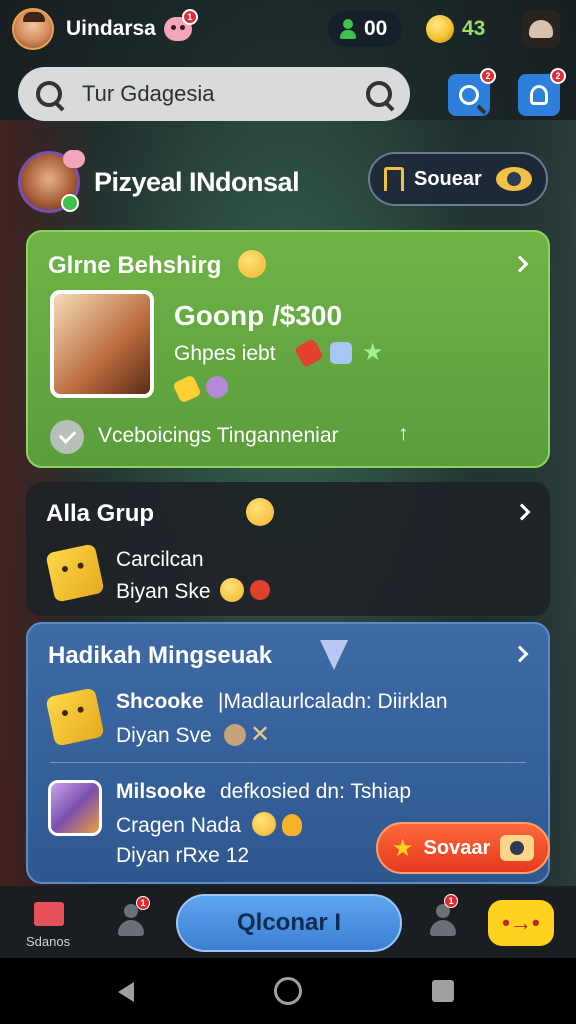 This screenshot has height=1024, width=576. I want to click on burst-icon, so click(187, 389).